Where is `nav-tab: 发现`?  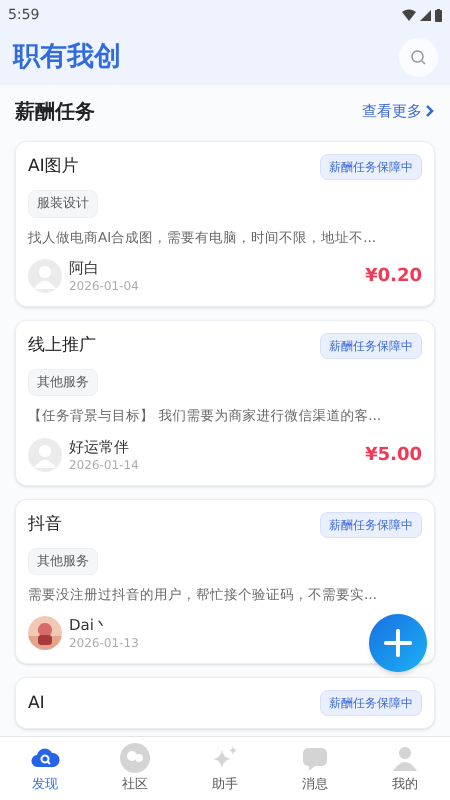 nav-tab: 发现 is located at coordinates (45, 768).